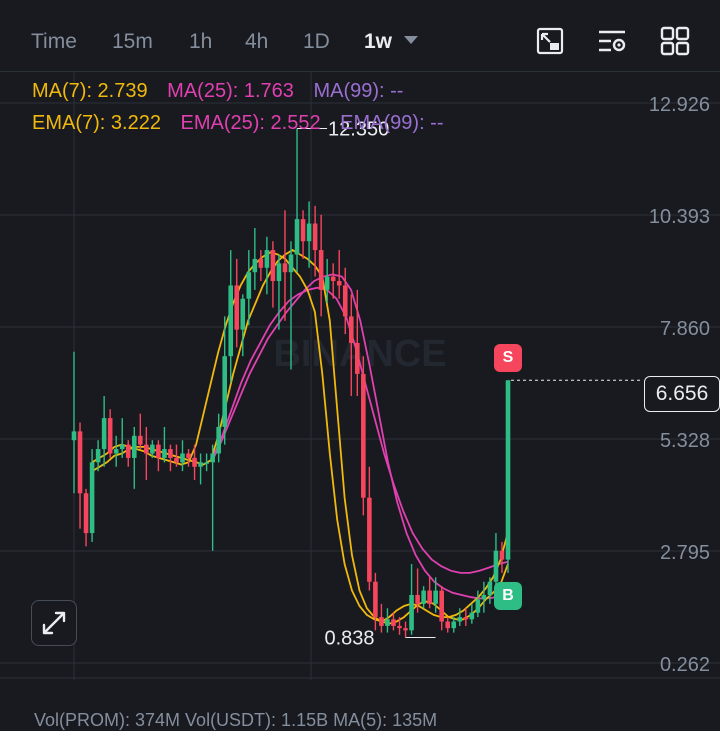 The width and height of the screenshot is (720, 731). Describe the element at coordinates (550, 41) in the screenshot. I see `chart-expand-icon` at that location.